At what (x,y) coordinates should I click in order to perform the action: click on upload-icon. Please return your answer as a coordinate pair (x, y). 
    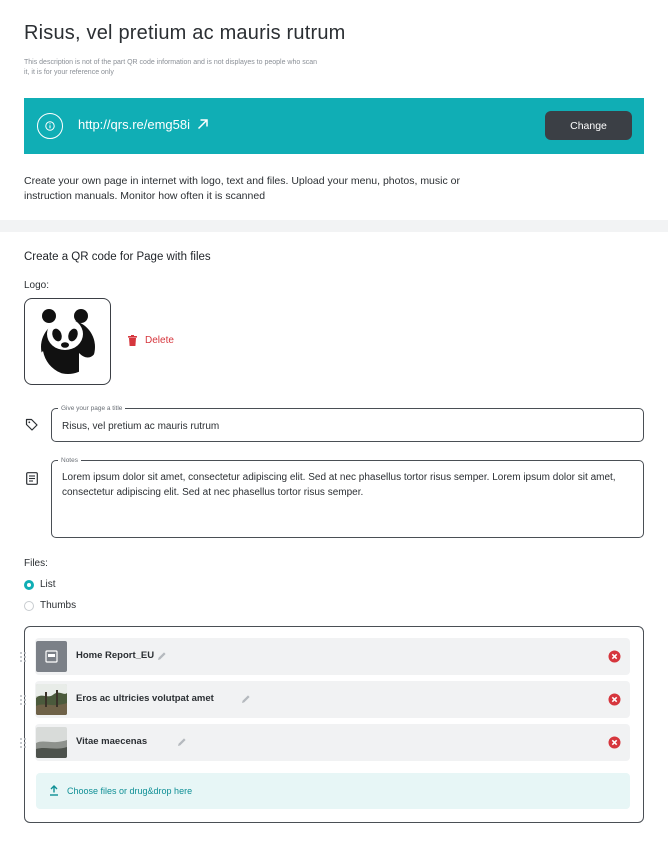
    Looking at the image, I should click on (54, 790).